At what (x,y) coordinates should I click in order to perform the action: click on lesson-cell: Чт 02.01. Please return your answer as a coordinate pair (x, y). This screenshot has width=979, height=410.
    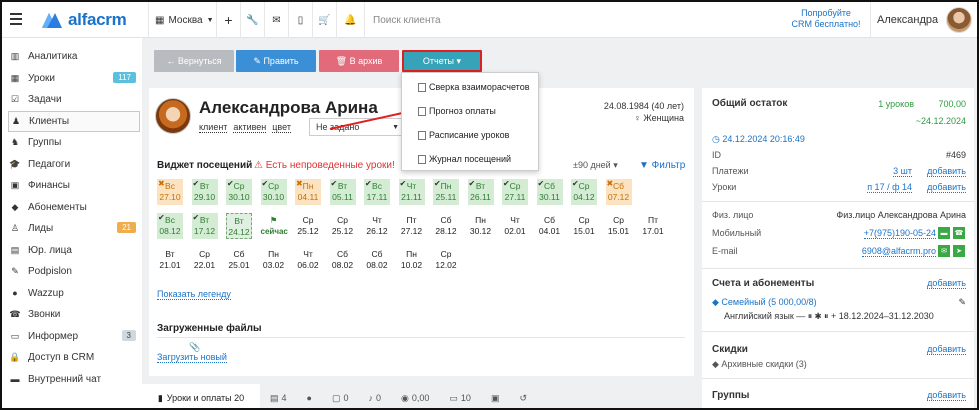
    Looking at the image, I should click on (515, 226).